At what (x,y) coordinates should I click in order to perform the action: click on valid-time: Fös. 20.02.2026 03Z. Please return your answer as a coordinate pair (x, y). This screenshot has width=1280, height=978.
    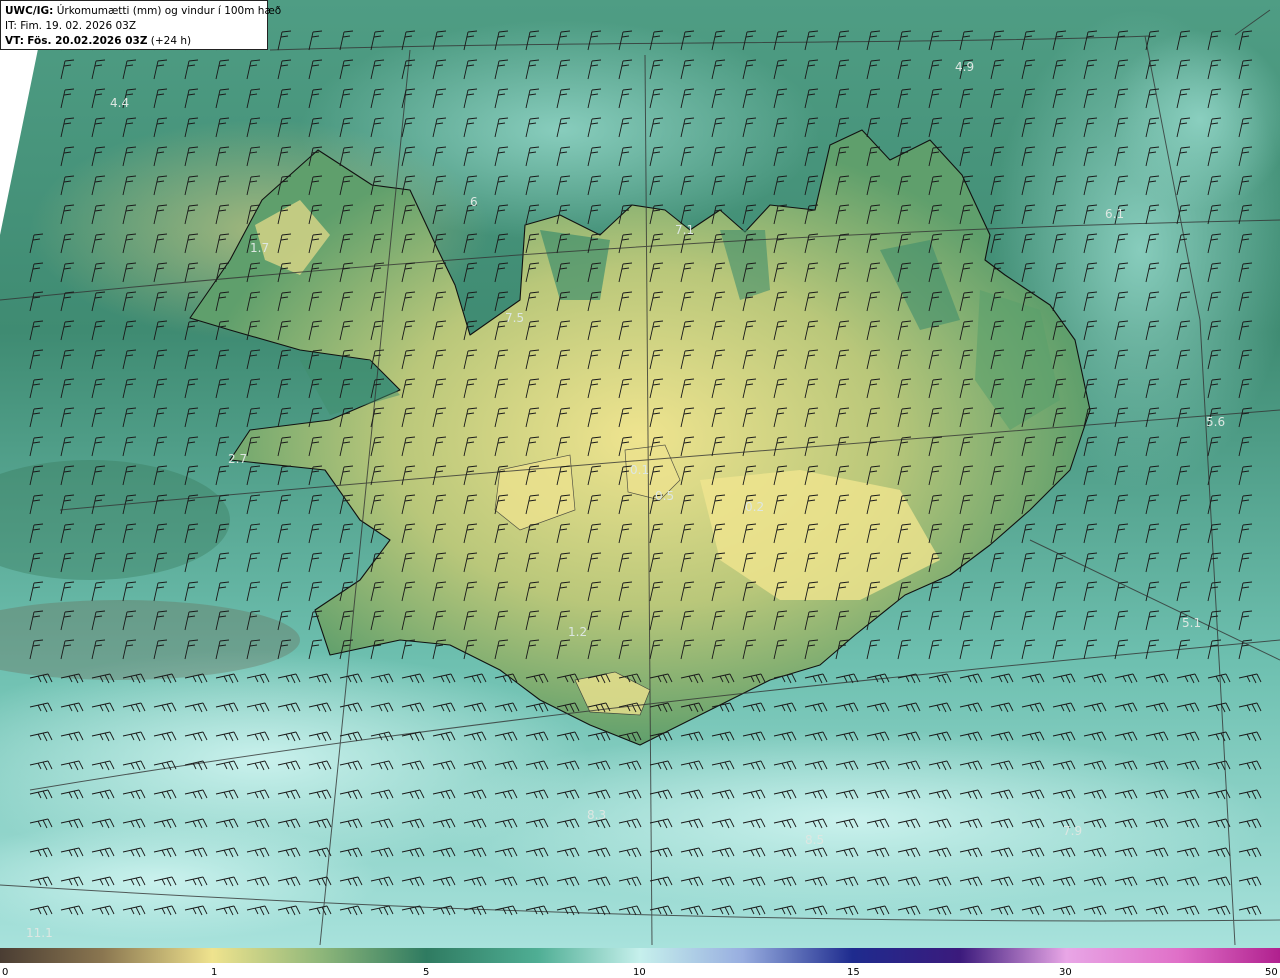
    Looking at the image, I should click on (87, 41).